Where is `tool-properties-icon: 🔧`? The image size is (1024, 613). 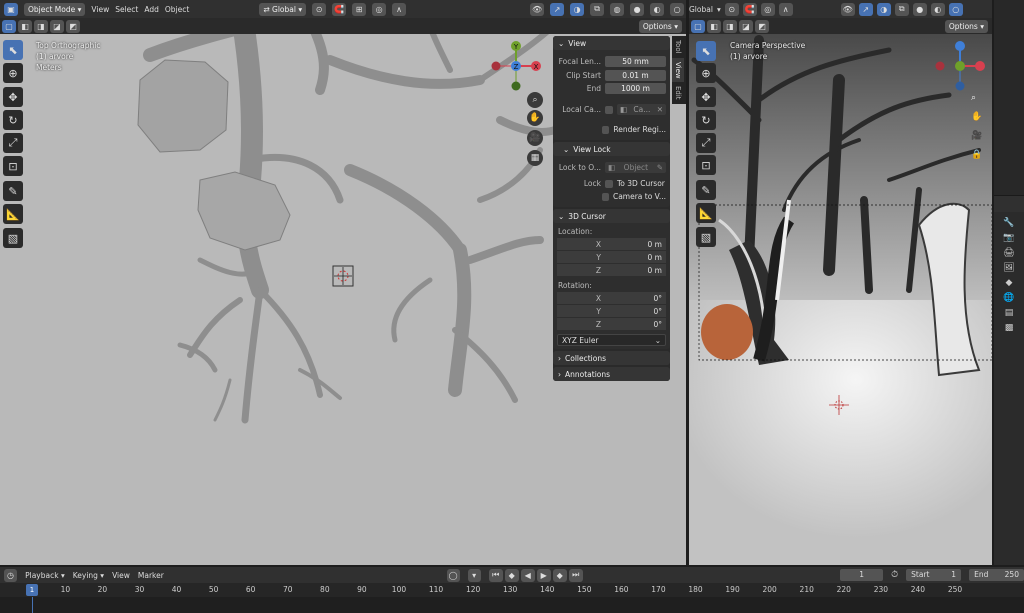 tool-properties-icon: 🔧 is located at coordinates (1008, 223).